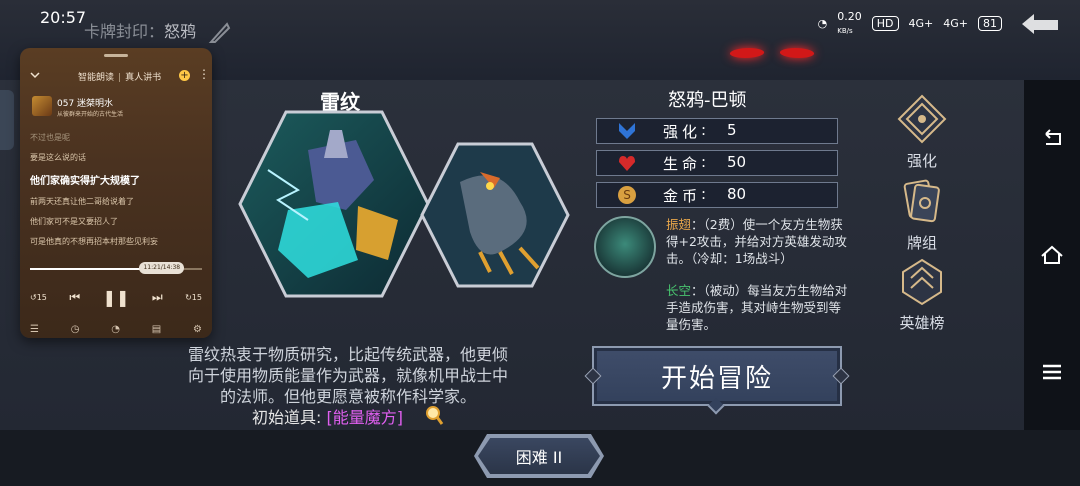  What do you see at coordinates (921, 201) in the screenshot?
I see `deck-emblem-icon` at bounding box center [921, 201].